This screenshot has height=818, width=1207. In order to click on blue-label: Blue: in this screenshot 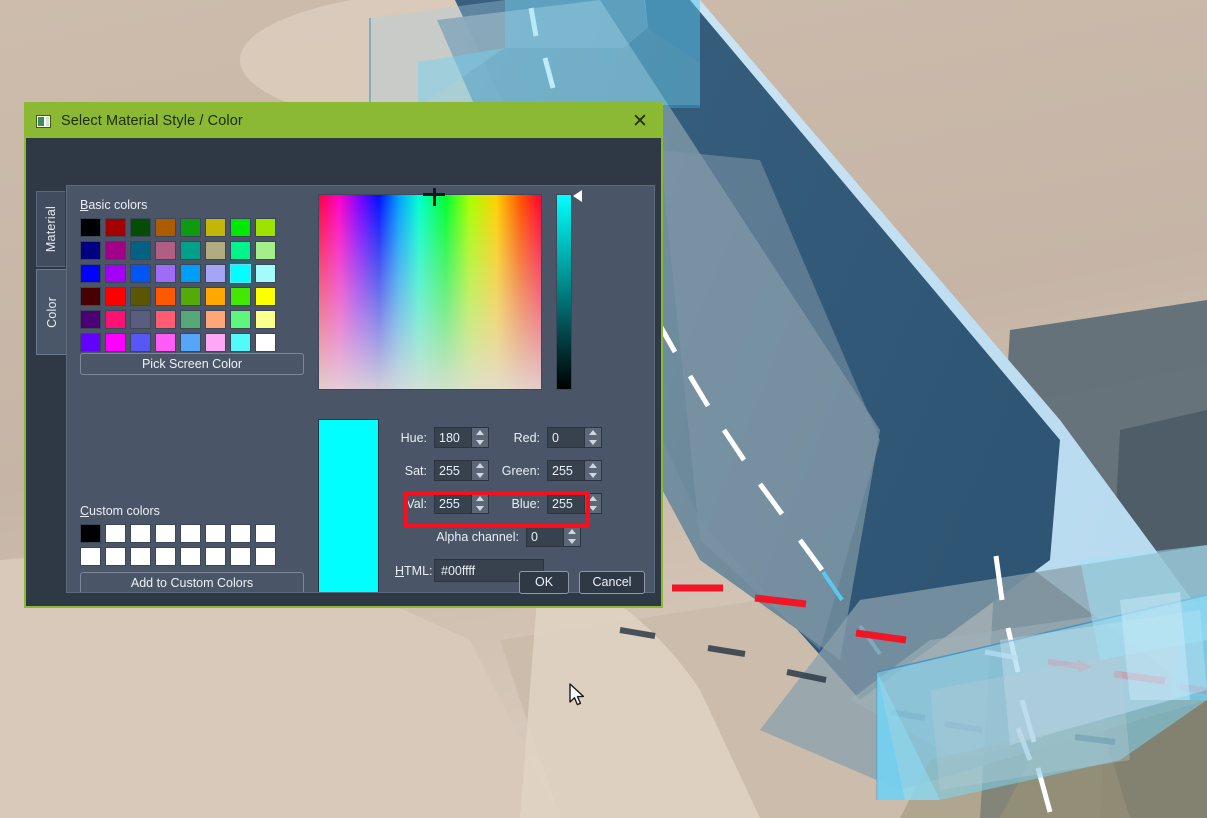, I will do `click(526, 503)`.